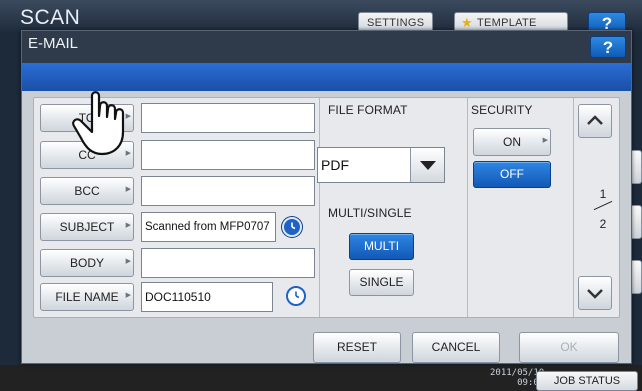 Image resolution: width=642 pixels, height=391 pixels. I want to click on current-page: 1, so click(603, 194).